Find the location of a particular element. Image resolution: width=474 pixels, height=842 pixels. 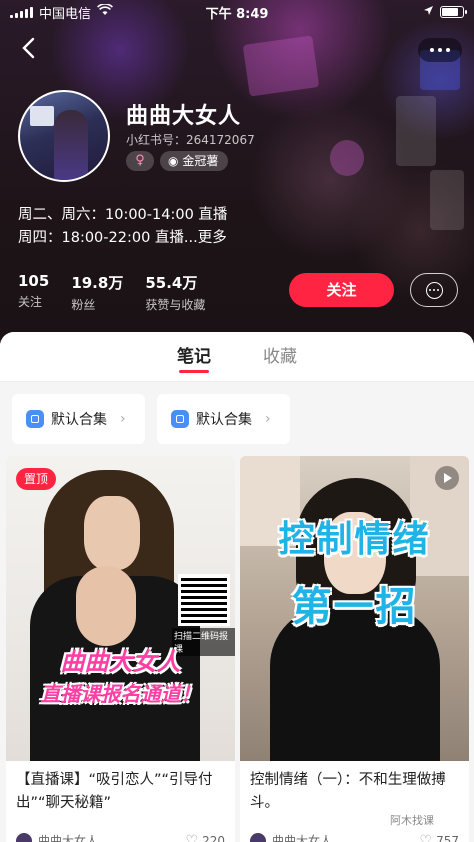

profile-red-id: 小红书号：264172067 is located at coordinates (190, 140).